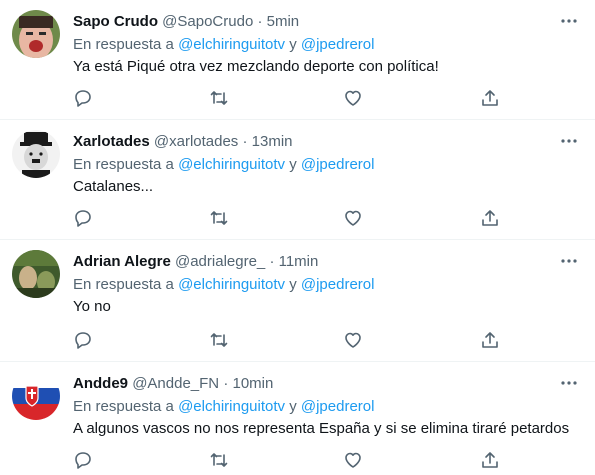  I want to click on tweet-header: Adrian Alegre @adrialegre_ · 11min, so click(195, 262).